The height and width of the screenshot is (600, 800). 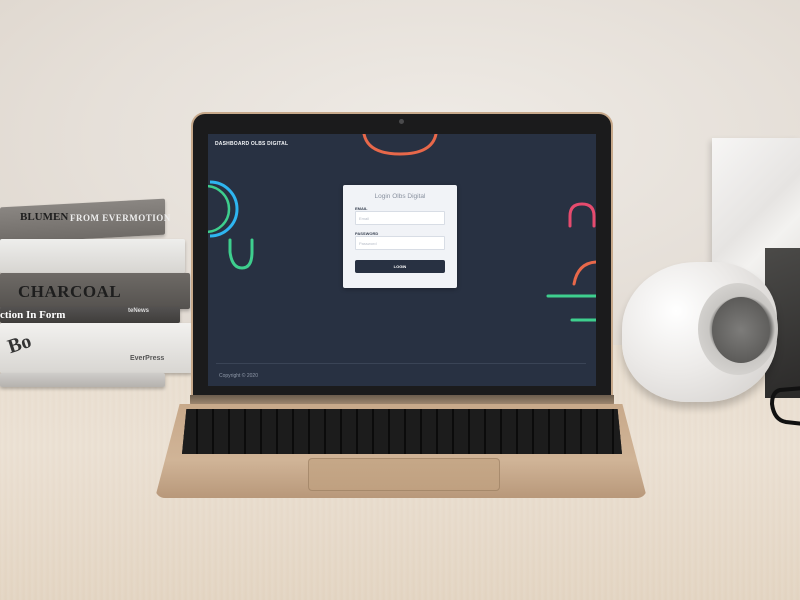 I want to click on footer-copyright: Copyright © 2020, so click(x=238, y=376).